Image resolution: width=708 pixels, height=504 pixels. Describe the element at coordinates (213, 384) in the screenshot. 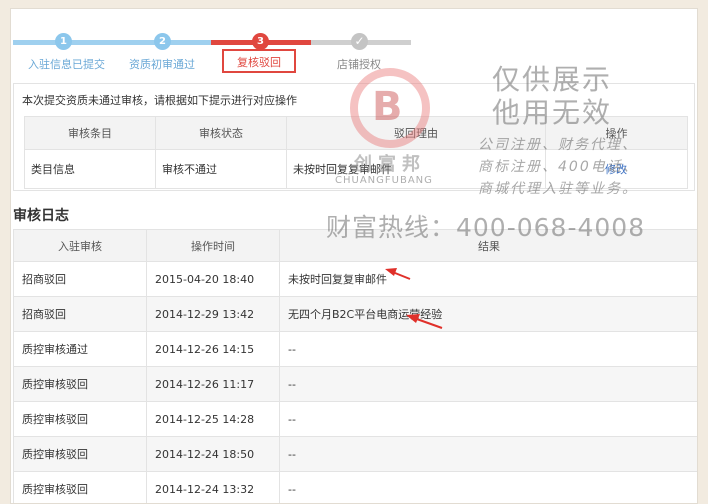

I see `log-time: 2014-12-26 11:17` at that location.